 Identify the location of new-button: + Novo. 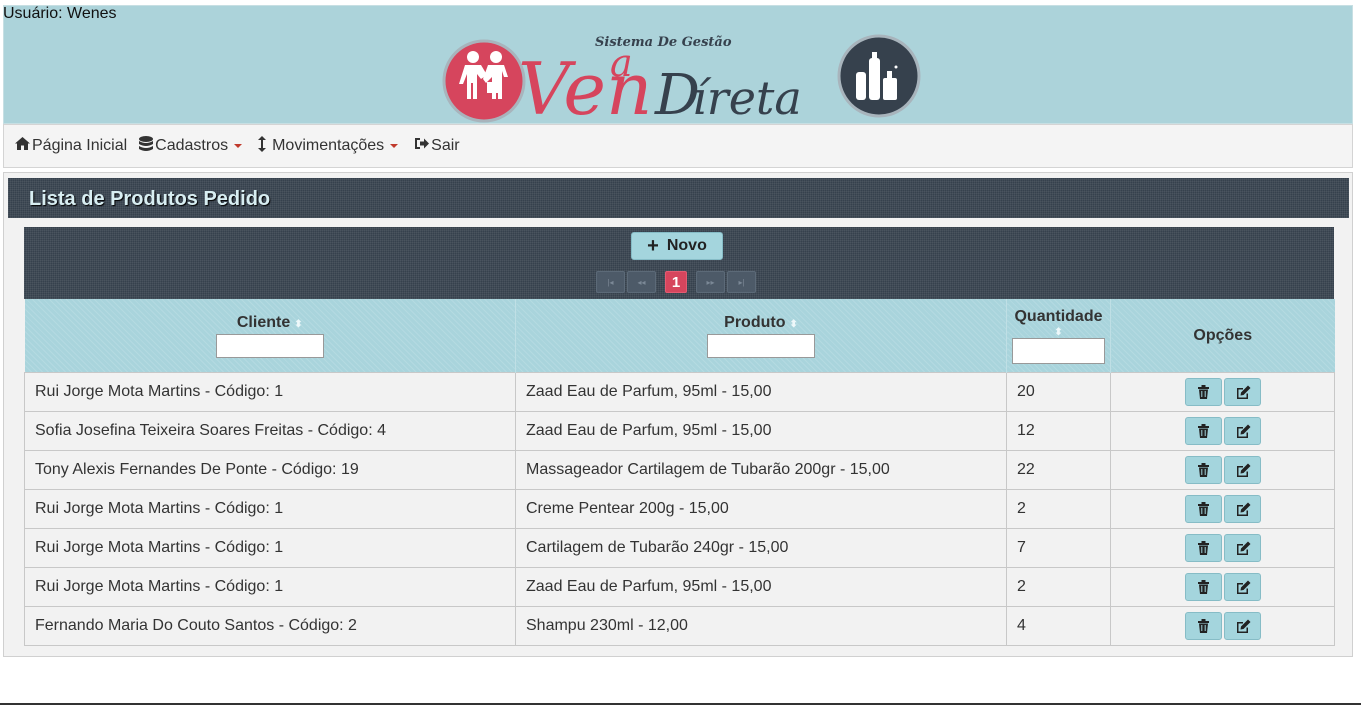
(677, 246).